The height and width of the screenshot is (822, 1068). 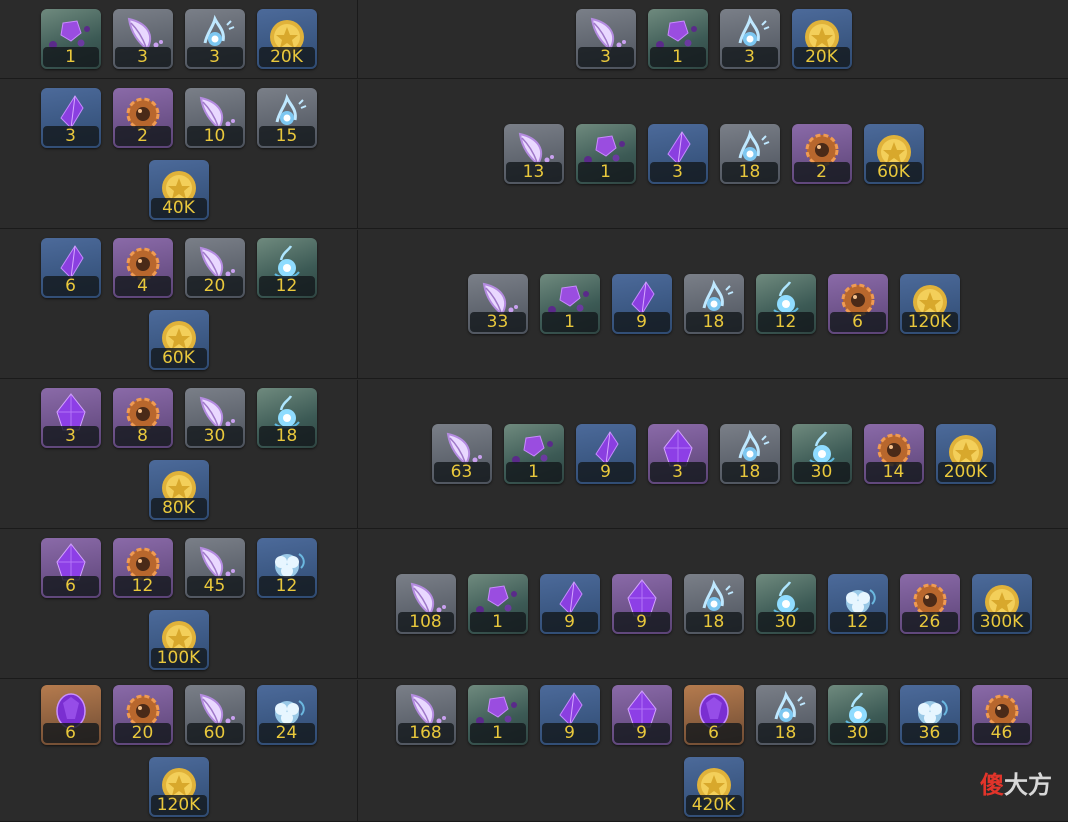 I want to click on material-item: 8, so click(x=142, y=418).